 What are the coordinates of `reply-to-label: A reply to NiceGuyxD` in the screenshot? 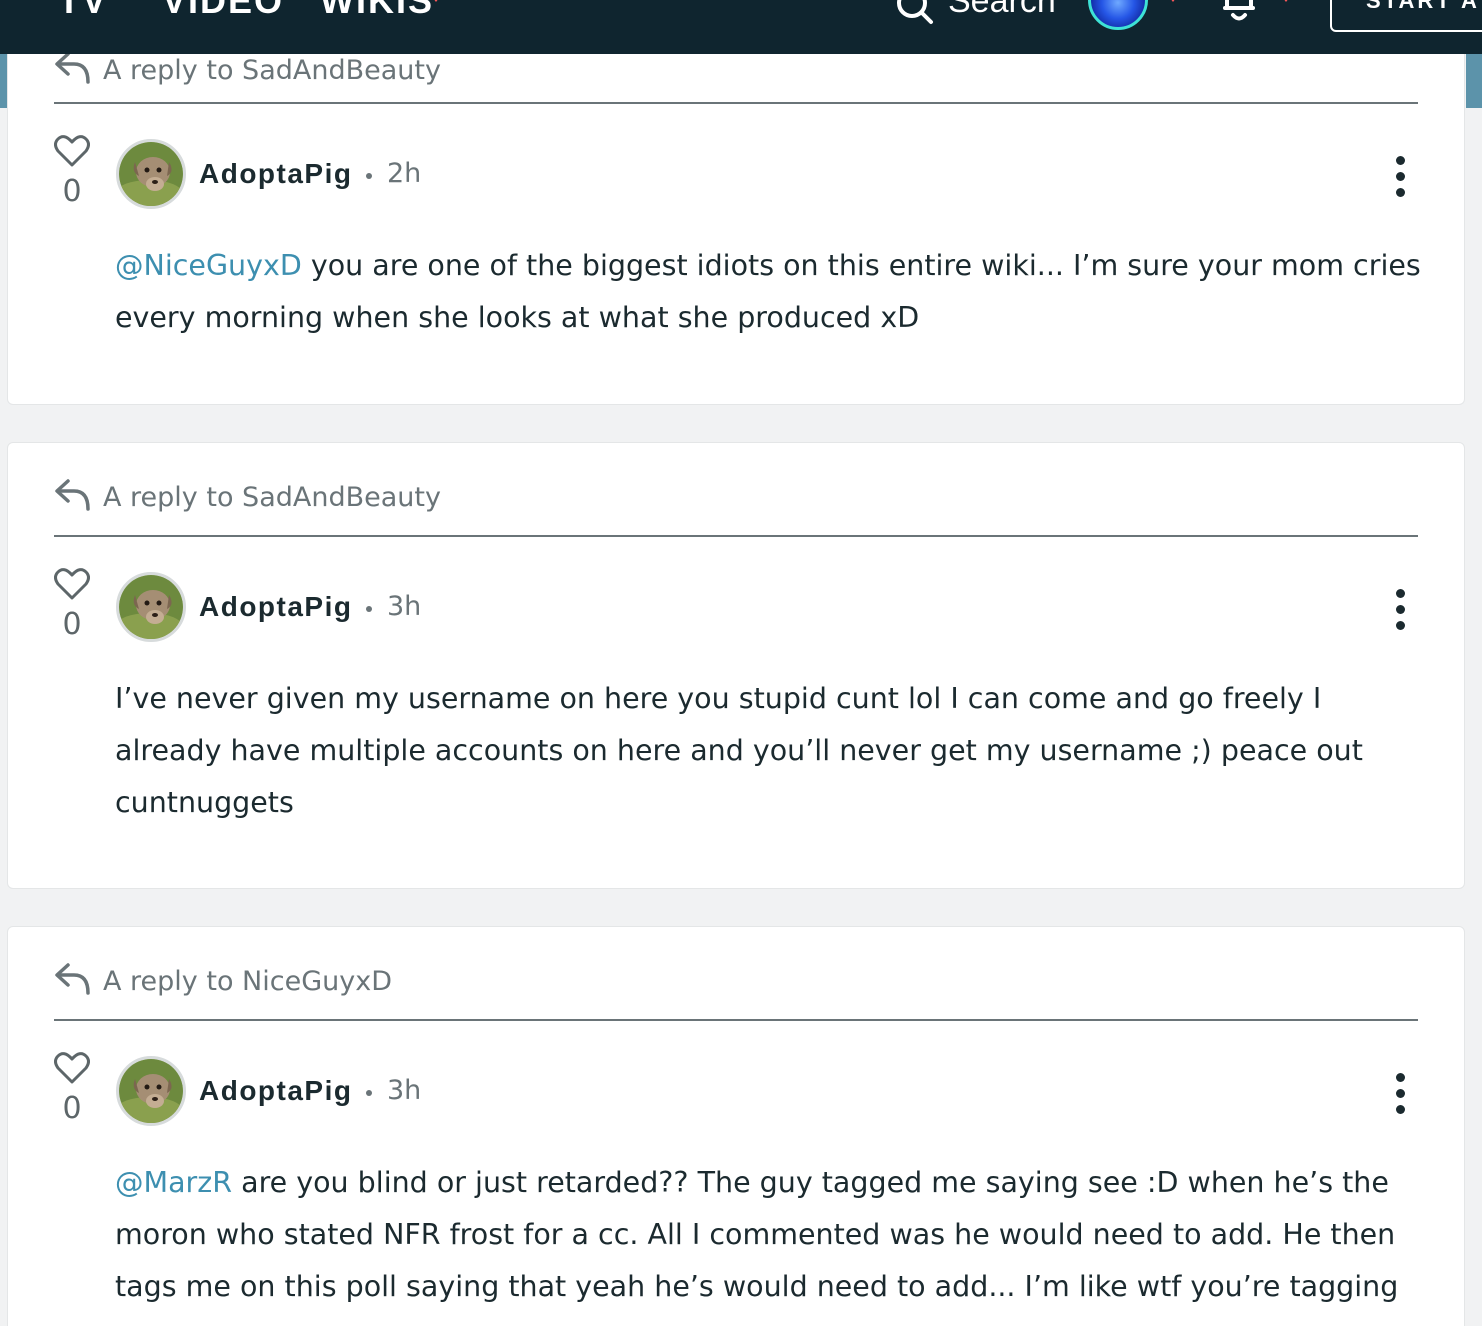 It's located at (247, 981).